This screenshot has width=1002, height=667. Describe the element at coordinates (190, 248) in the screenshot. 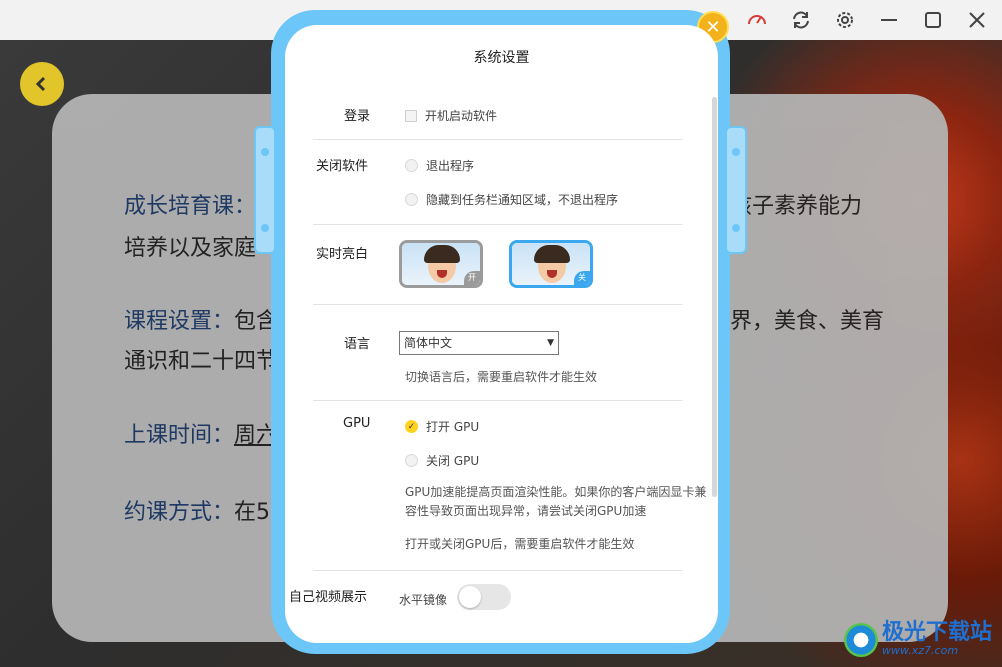

I see `card-line: 培养以及家庭` at that location.